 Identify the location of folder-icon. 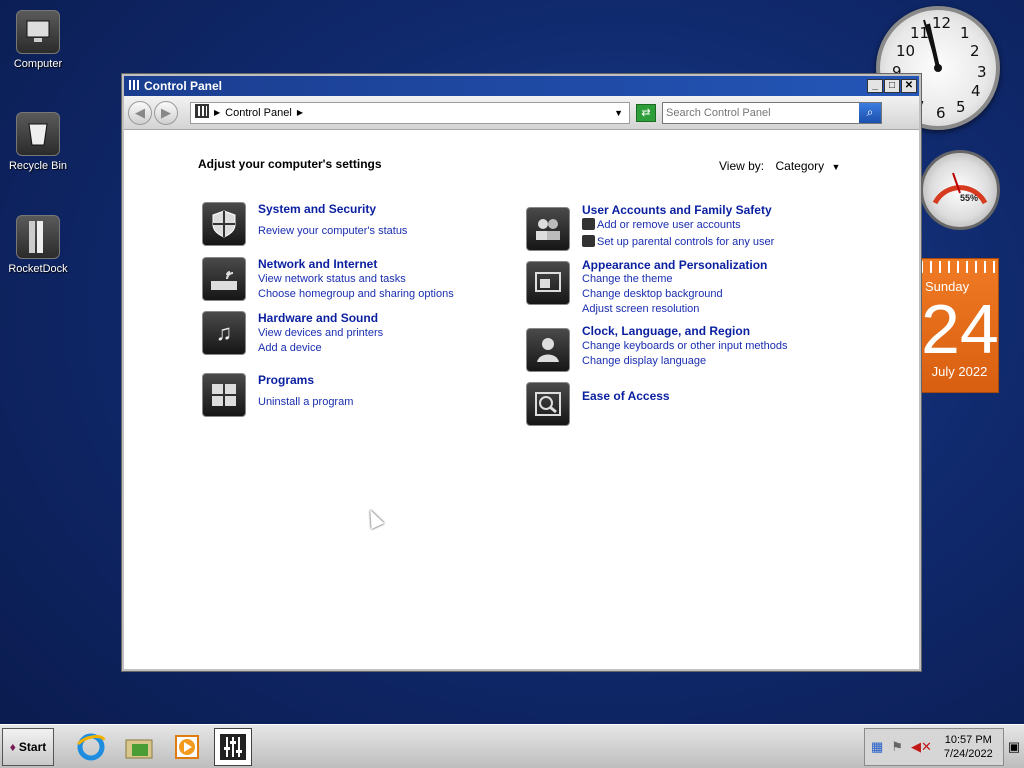
(139, 748).